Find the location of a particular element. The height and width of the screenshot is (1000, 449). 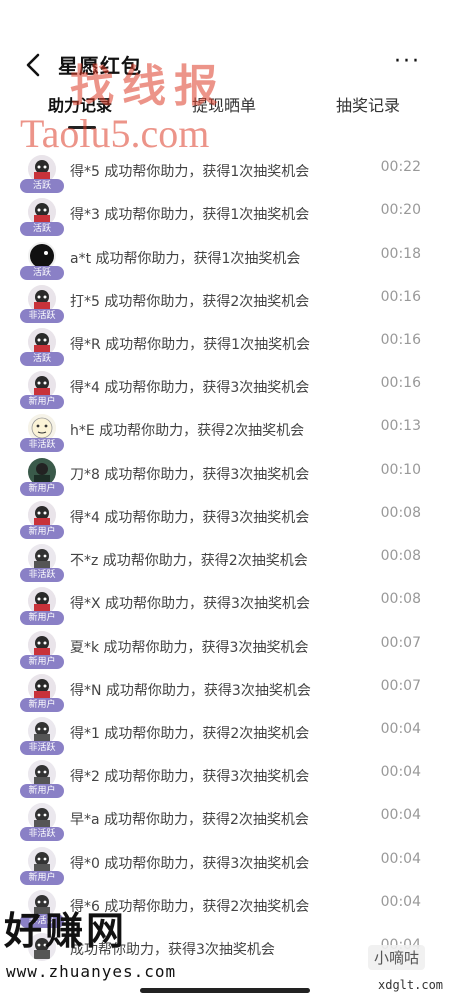

record-time: 00:13 is located at coordinates (400, 426).